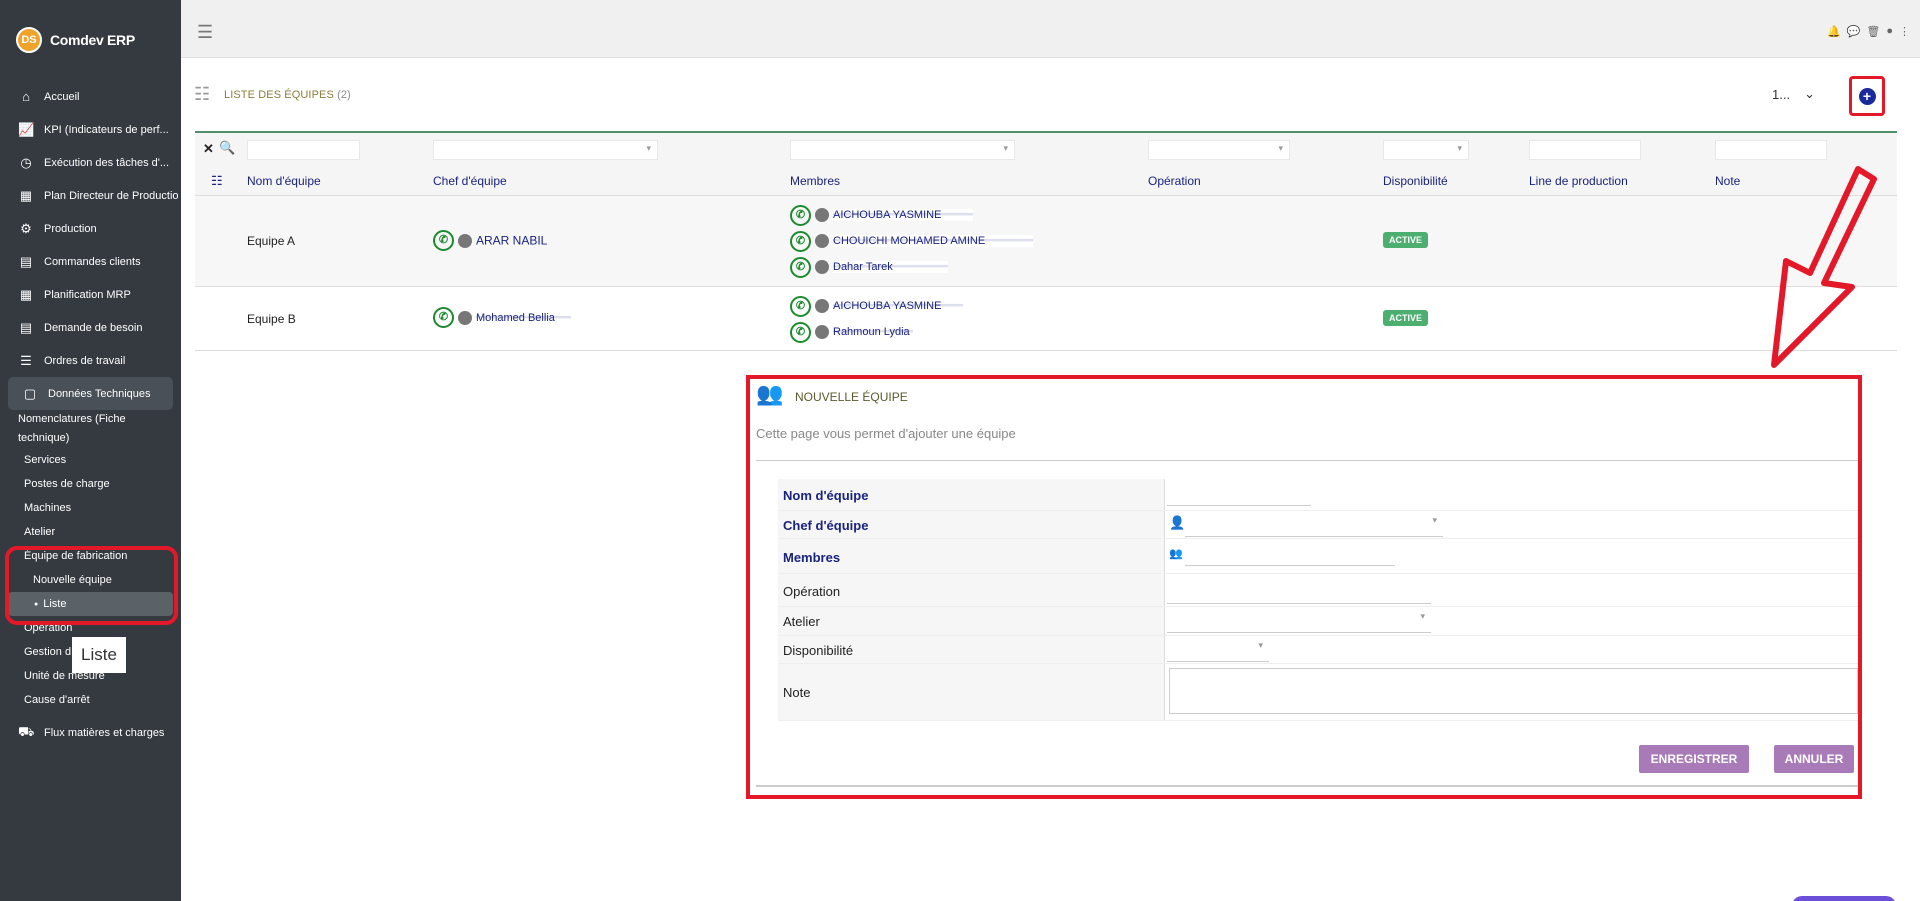  Describe the element at coordinates (1218, 650) in the screenshot. I see `disponibilite-select` at that location.